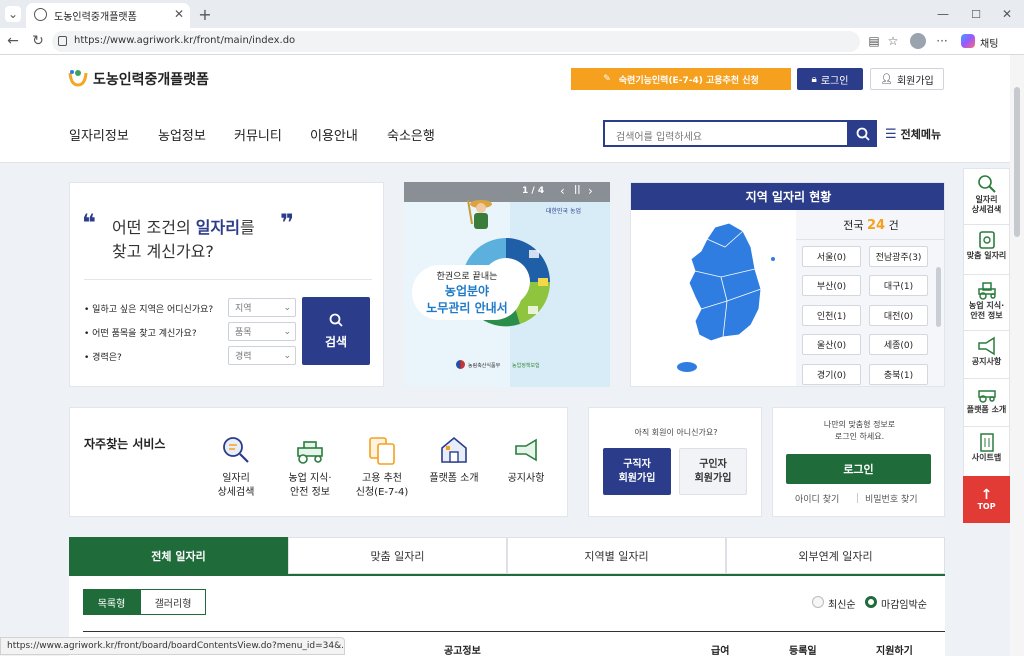  What do you see at coordinates (336, 331) in the screenshot?
I see `job-search-button: 검색` at bounding box center [336, 331].